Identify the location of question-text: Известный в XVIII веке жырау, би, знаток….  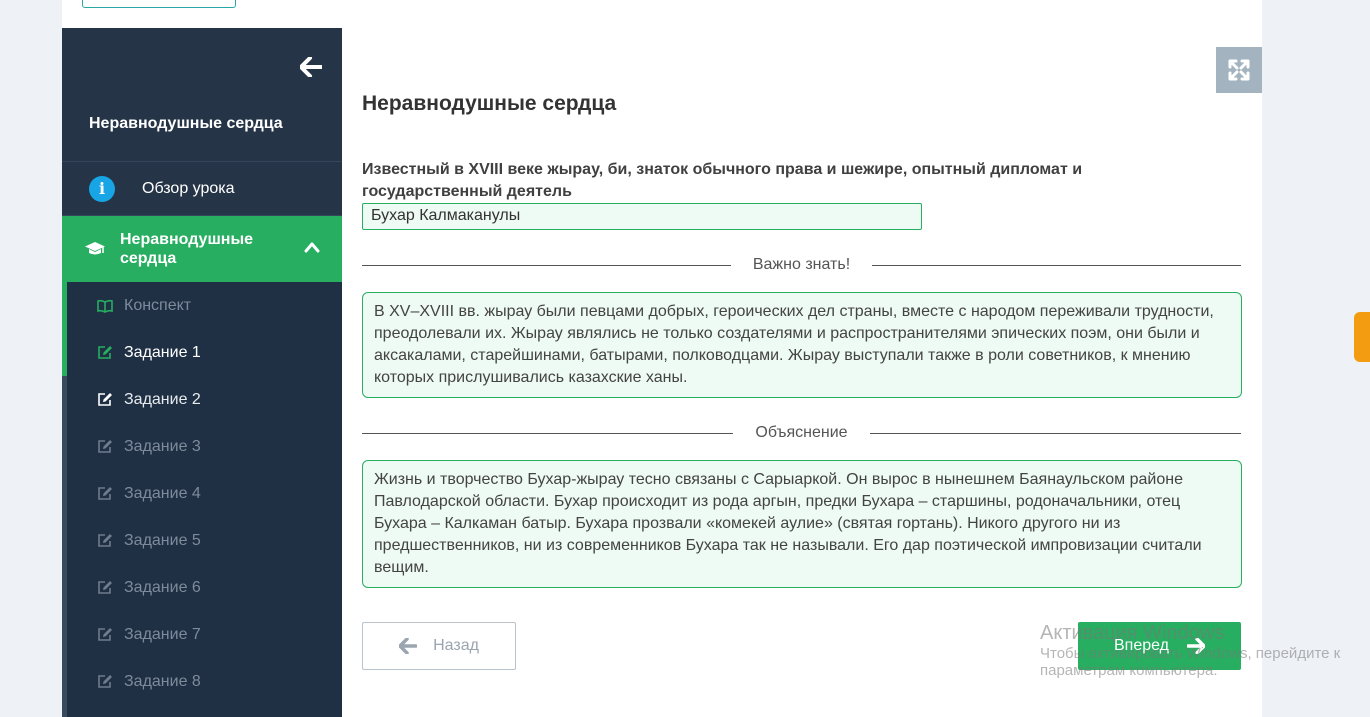
(722, 180).